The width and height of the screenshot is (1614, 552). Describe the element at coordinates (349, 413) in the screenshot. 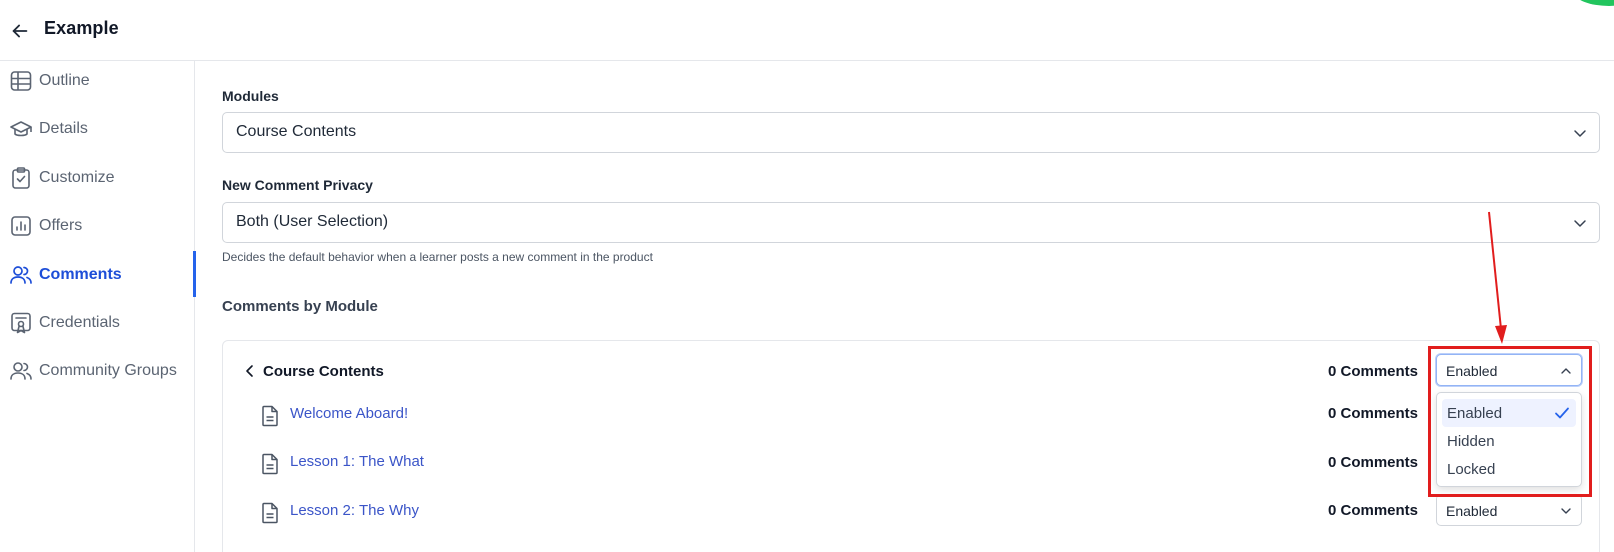

I see `lesson-link: Welcome Aboard!` at that location.